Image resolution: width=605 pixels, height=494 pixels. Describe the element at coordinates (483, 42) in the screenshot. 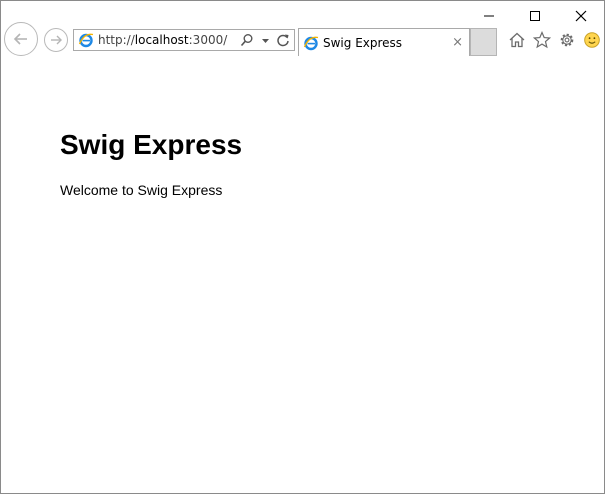

I see `new-tab-button` at that location.